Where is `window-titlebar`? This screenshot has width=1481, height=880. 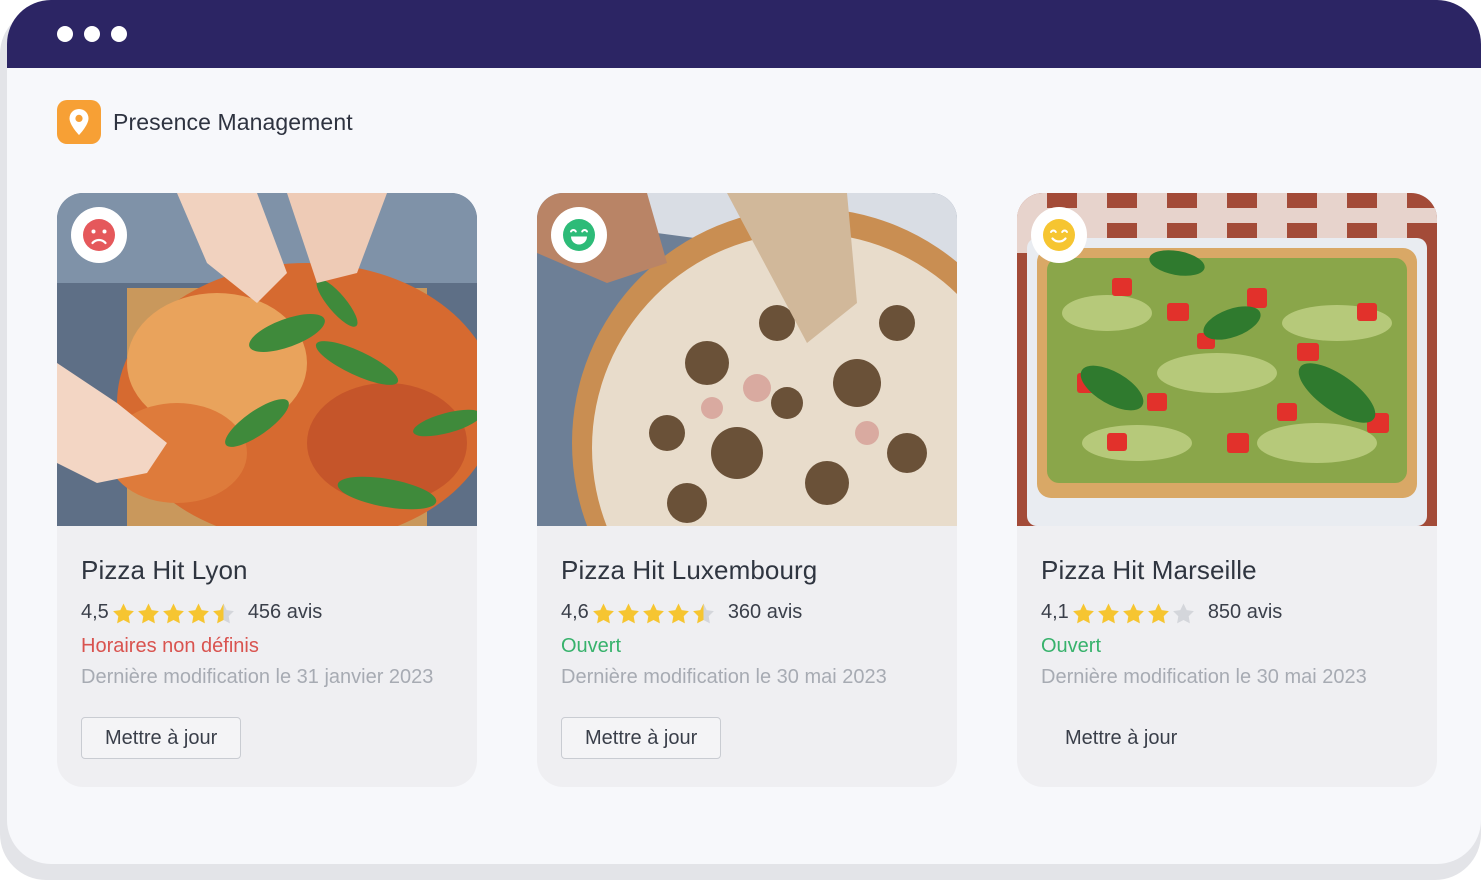 window-titlebar is located at coordinates (744, 34).